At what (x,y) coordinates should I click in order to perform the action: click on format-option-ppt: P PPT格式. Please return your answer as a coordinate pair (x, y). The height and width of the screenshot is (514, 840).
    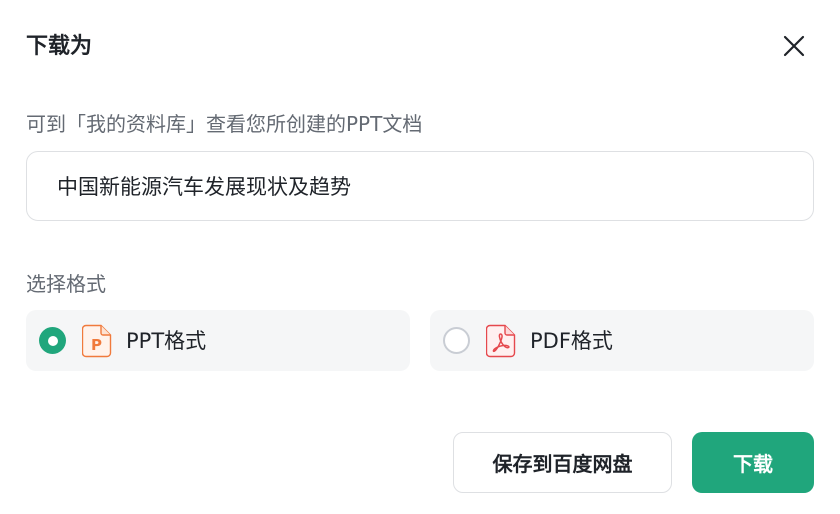
    Looking at the image, I should click on (218, 340).